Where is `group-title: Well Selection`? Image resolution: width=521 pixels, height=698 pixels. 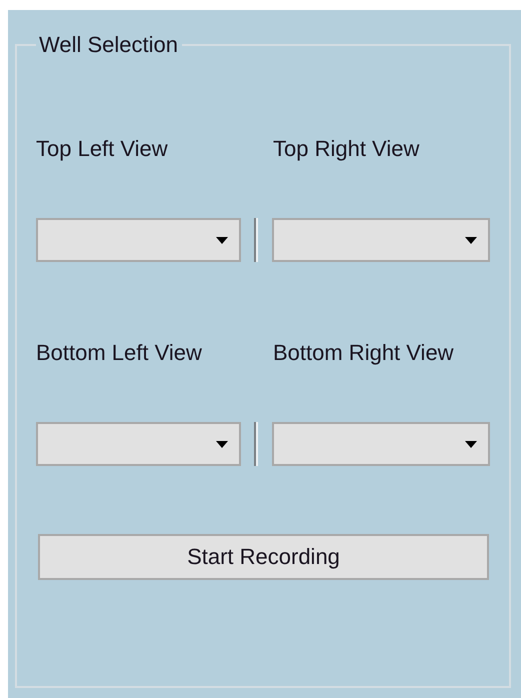
group-title: Well Selection is located at coordinates (108, 45).